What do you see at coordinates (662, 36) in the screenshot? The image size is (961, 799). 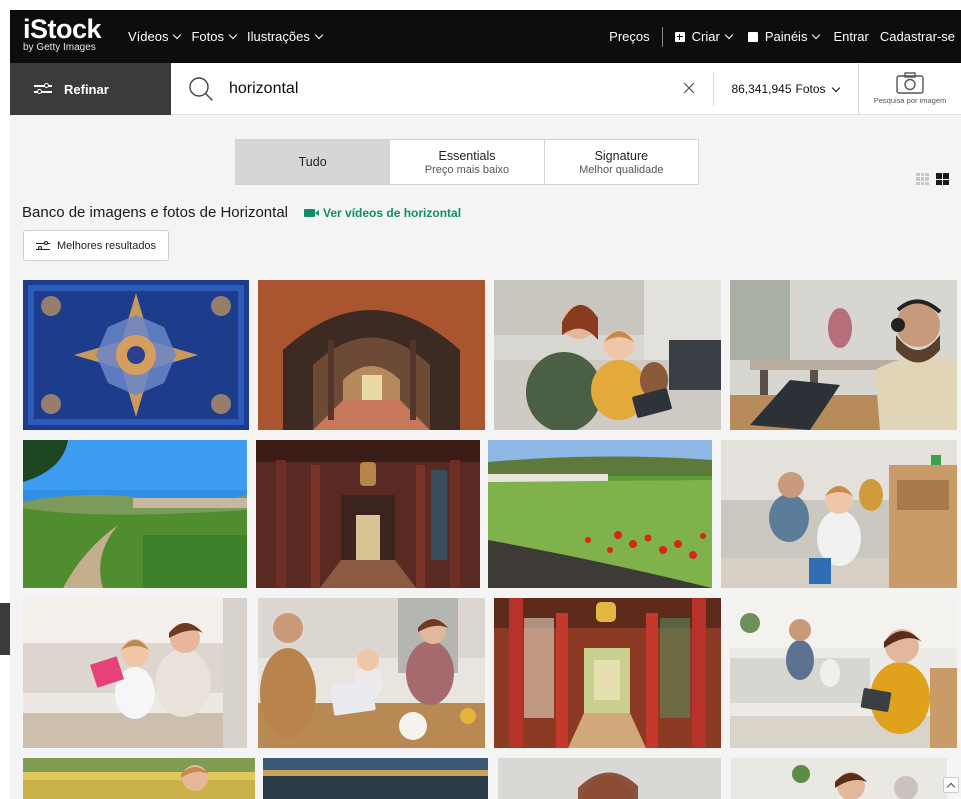 I see `nav-divider` at bounding box center [662, 36].